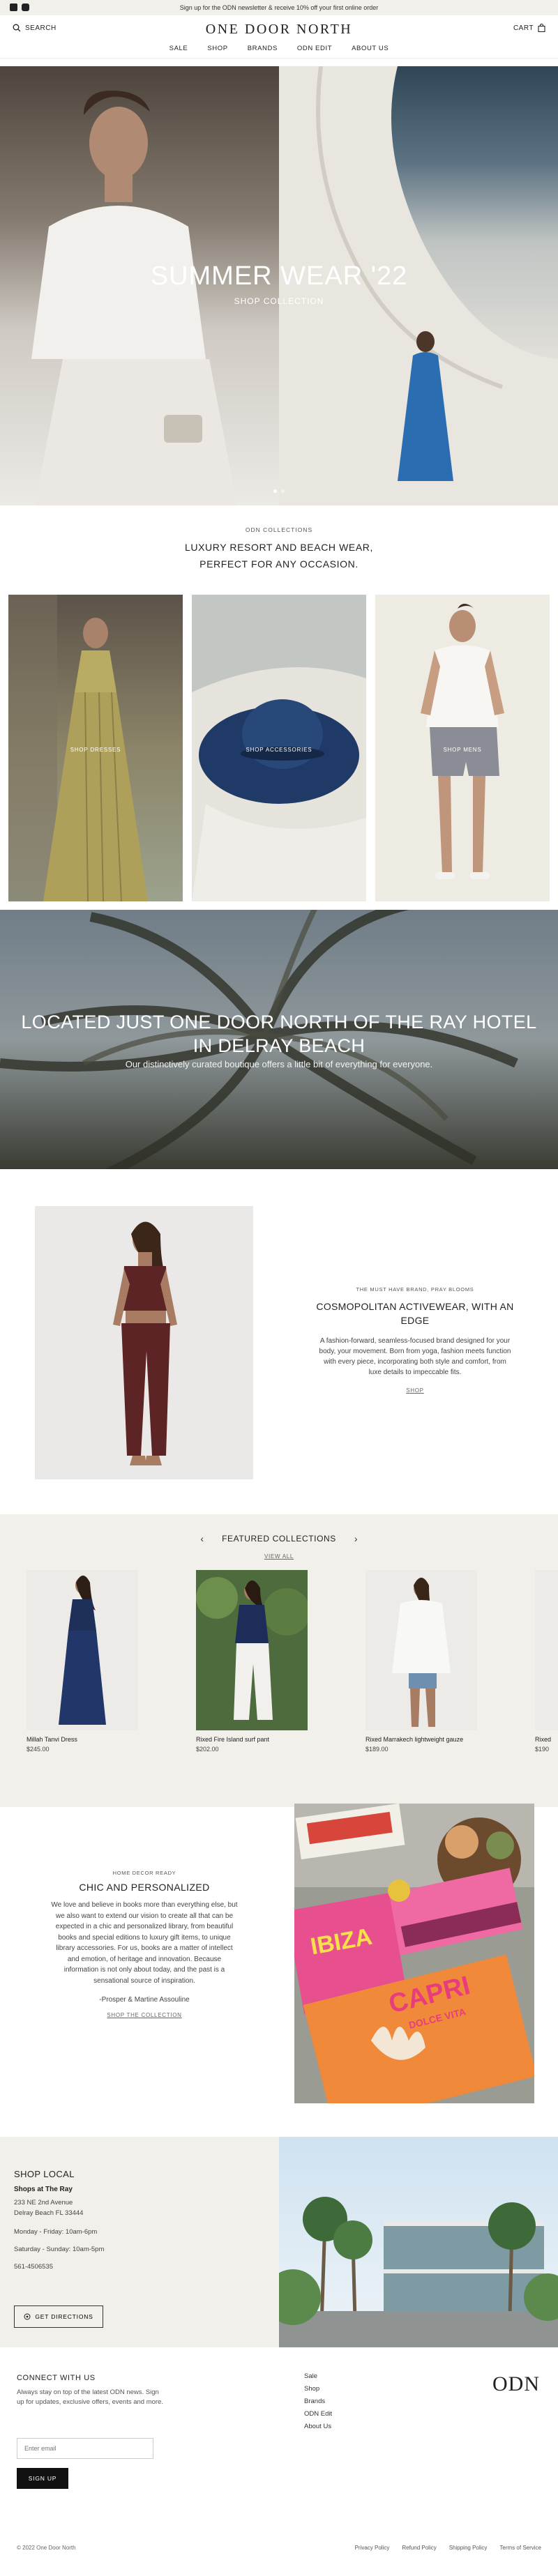  What do you see at coordinates (43, 2203) in the screenshot?
I see `store-address-1: 233 NE 2nd Avenue` at bounding box center [43, 2203].